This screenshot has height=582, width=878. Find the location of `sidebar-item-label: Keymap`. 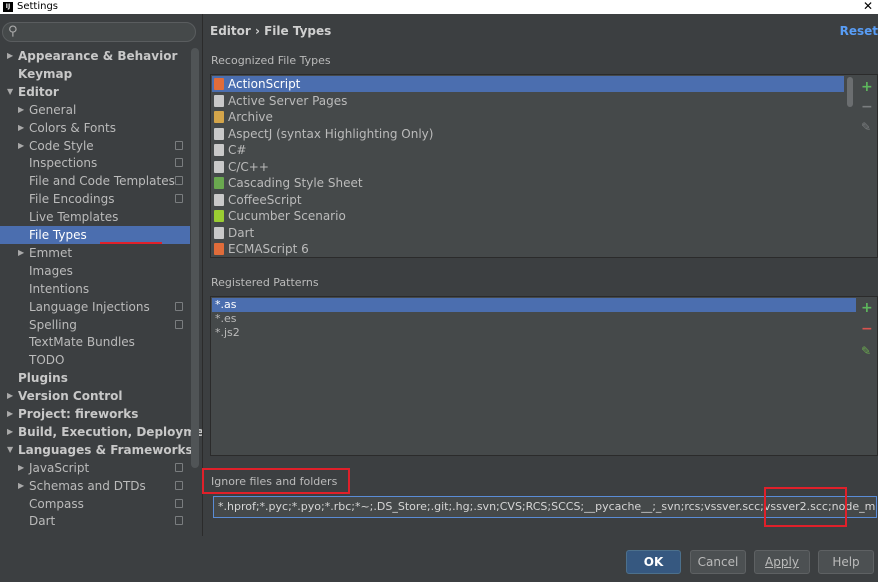

sidebar-item-label: Keymap is located at coordinates (45, 73).